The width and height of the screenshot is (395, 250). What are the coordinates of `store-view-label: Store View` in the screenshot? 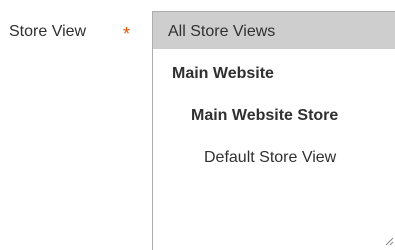 It's located at (48, 31).